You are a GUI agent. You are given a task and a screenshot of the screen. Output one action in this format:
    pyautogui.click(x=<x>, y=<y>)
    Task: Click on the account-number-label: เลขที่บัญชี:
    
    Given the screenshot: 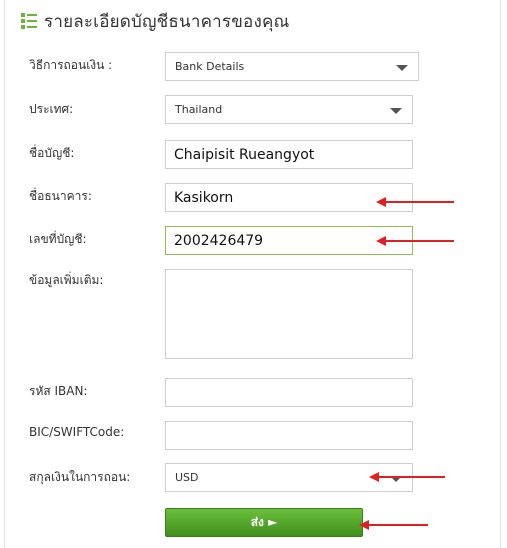 What is the action you would take?
    pyautogui.click(x=58, y=239)
    